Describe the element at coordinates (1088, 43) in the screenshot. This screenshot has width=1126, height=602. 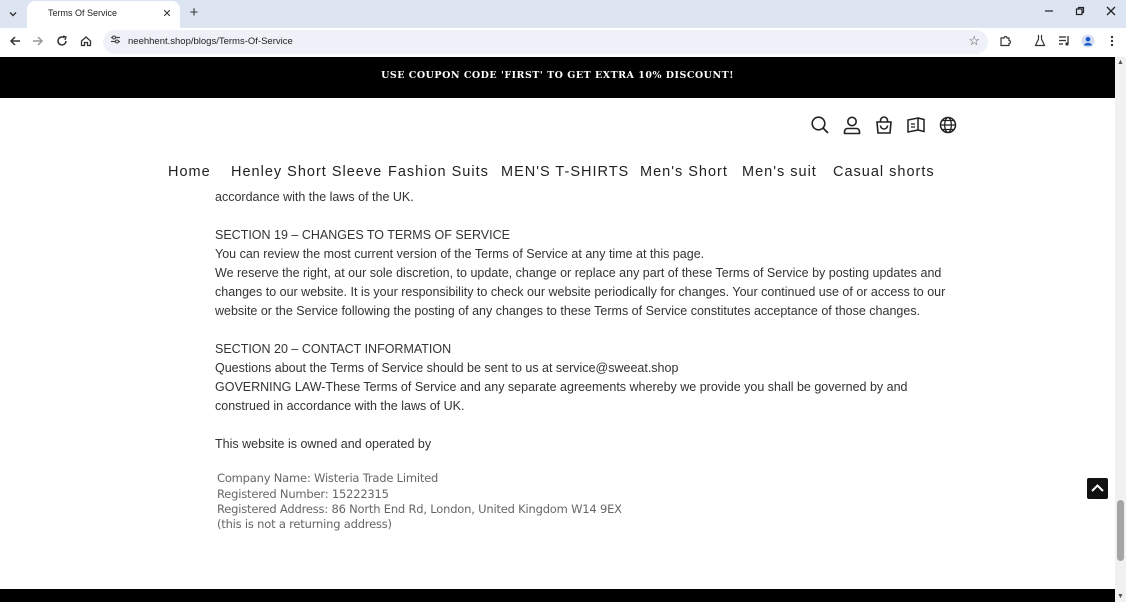
I see `profile-icon` at that location.